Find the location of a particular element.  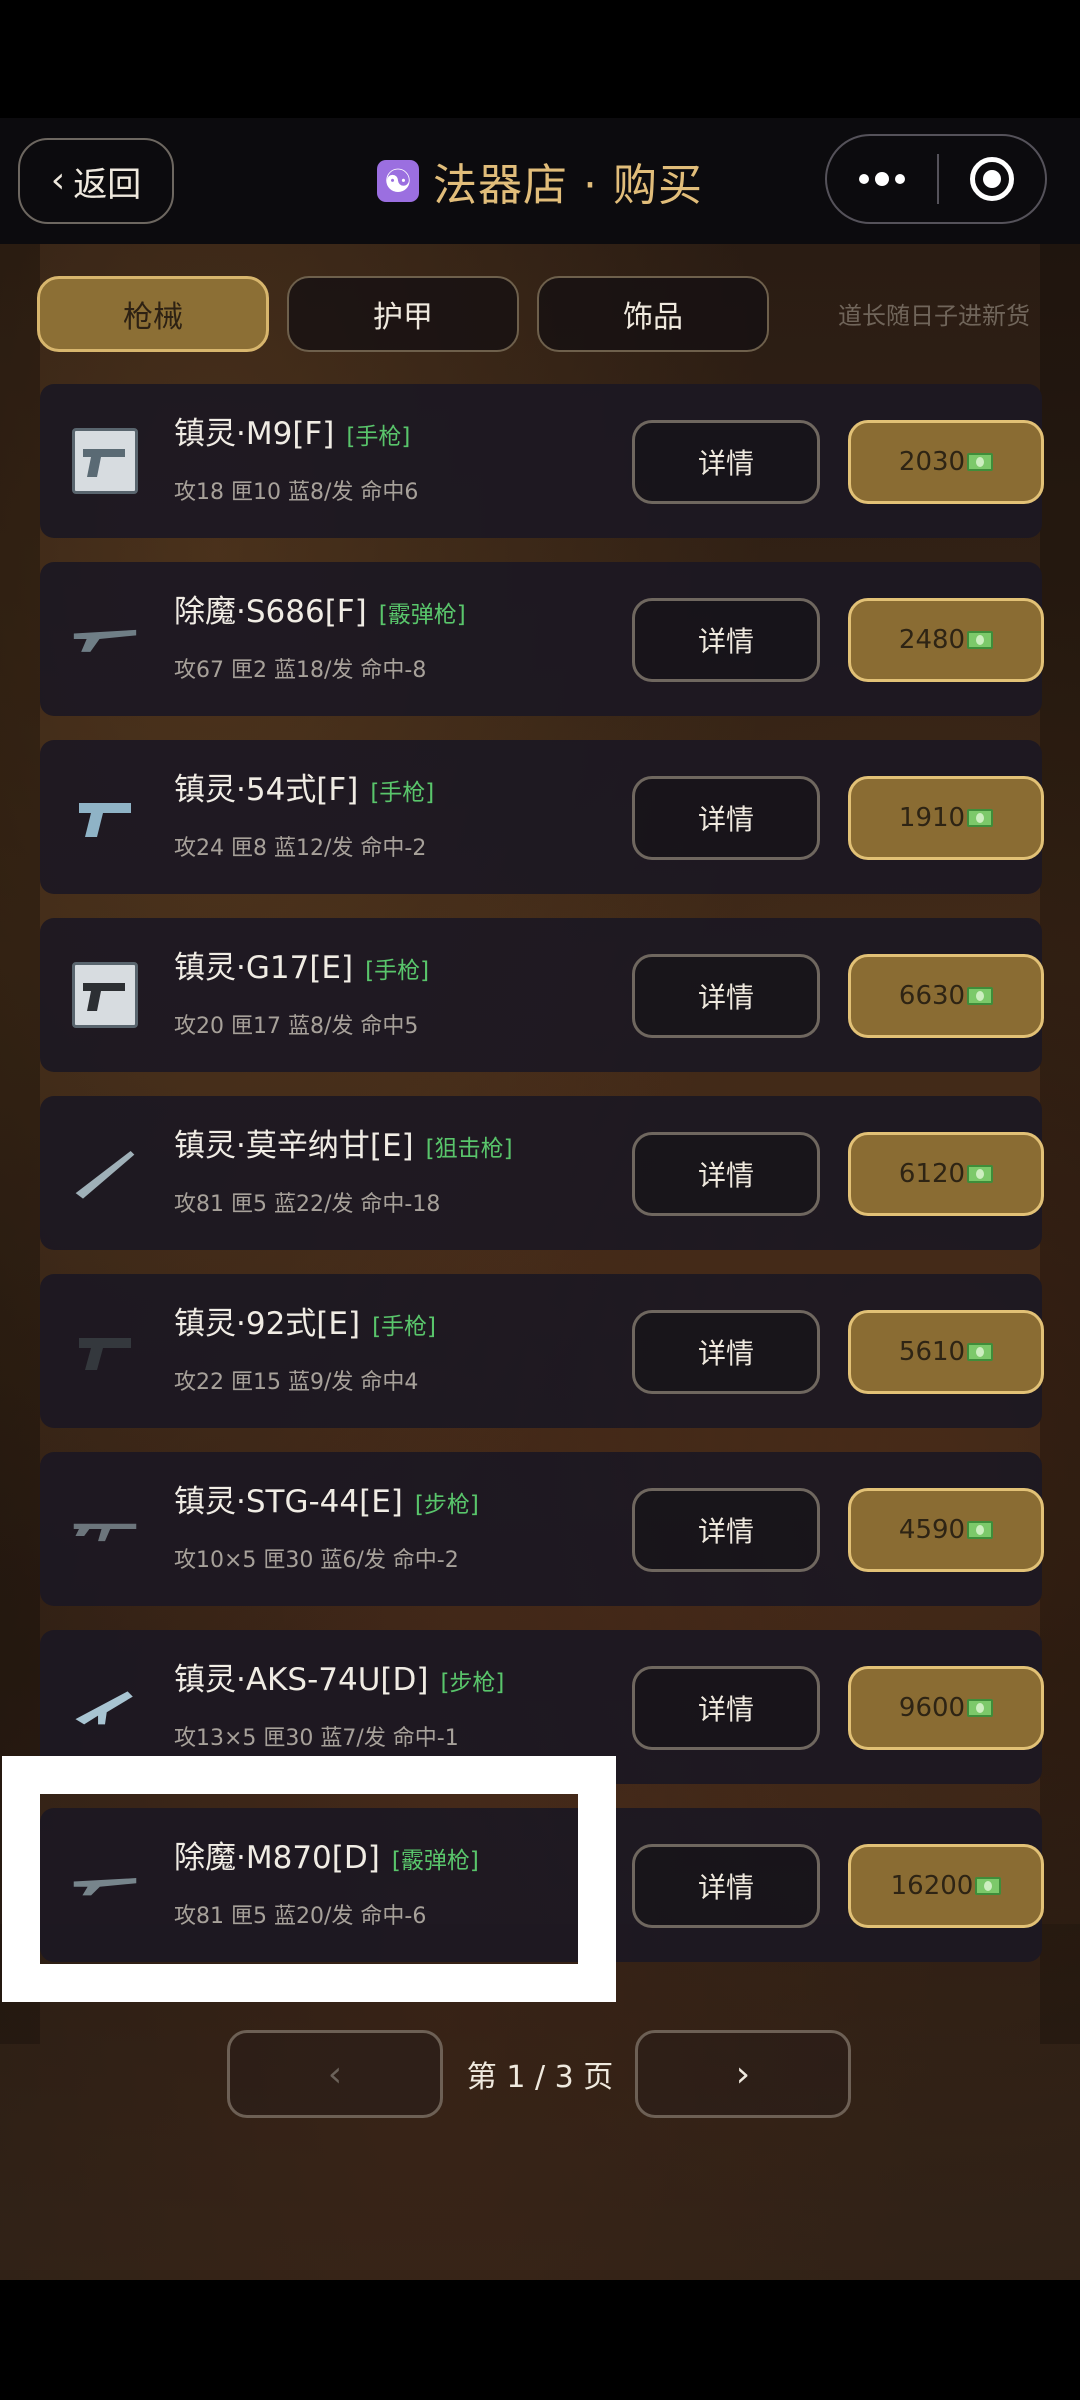

item-name: 镇灵·M9[F] [手枪] is located at coordinates (292, 430).